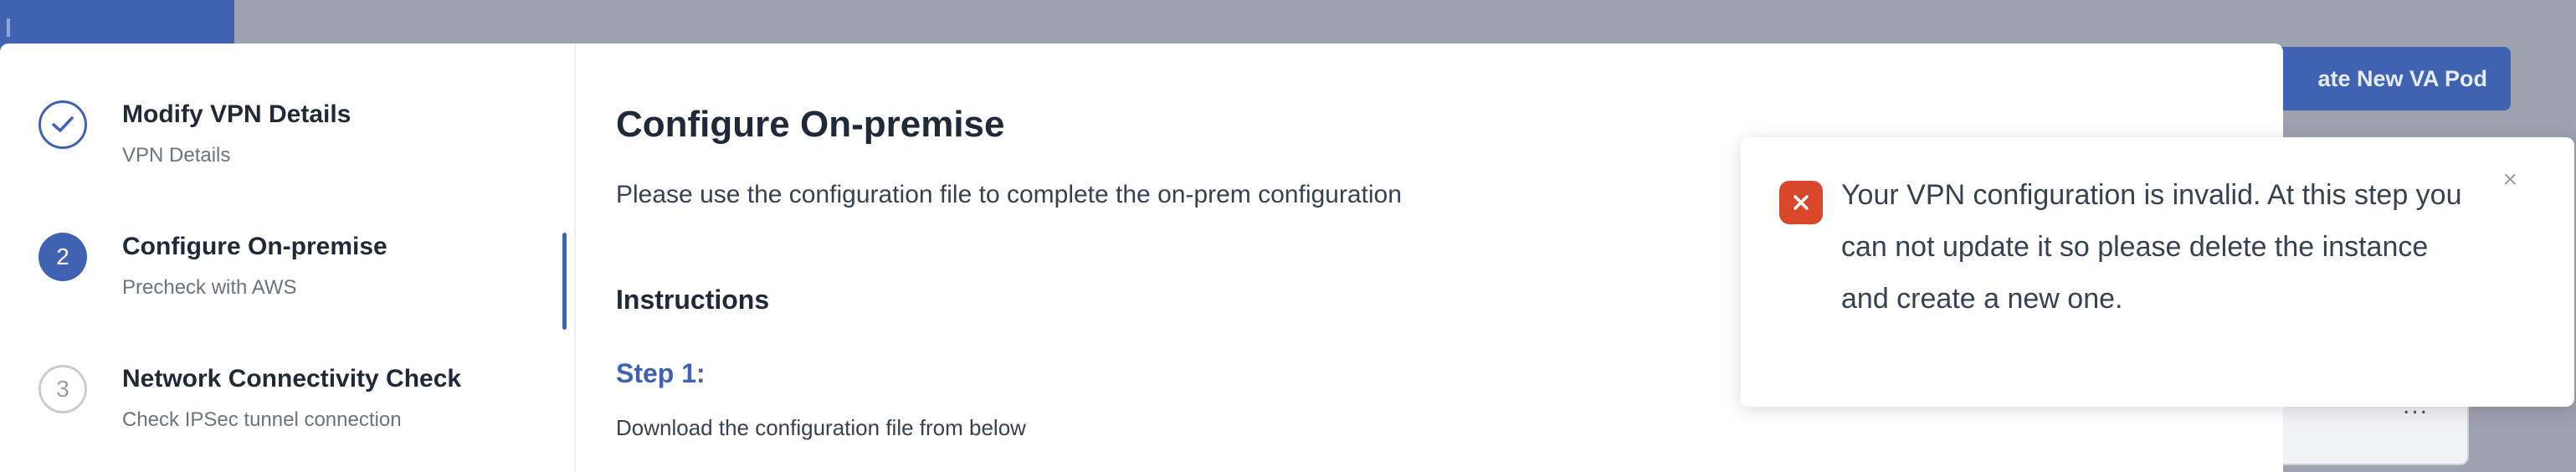 The image size is (2576, 472). I want to click on step-subtitle: Precheck with AWS, so click(209, 287).